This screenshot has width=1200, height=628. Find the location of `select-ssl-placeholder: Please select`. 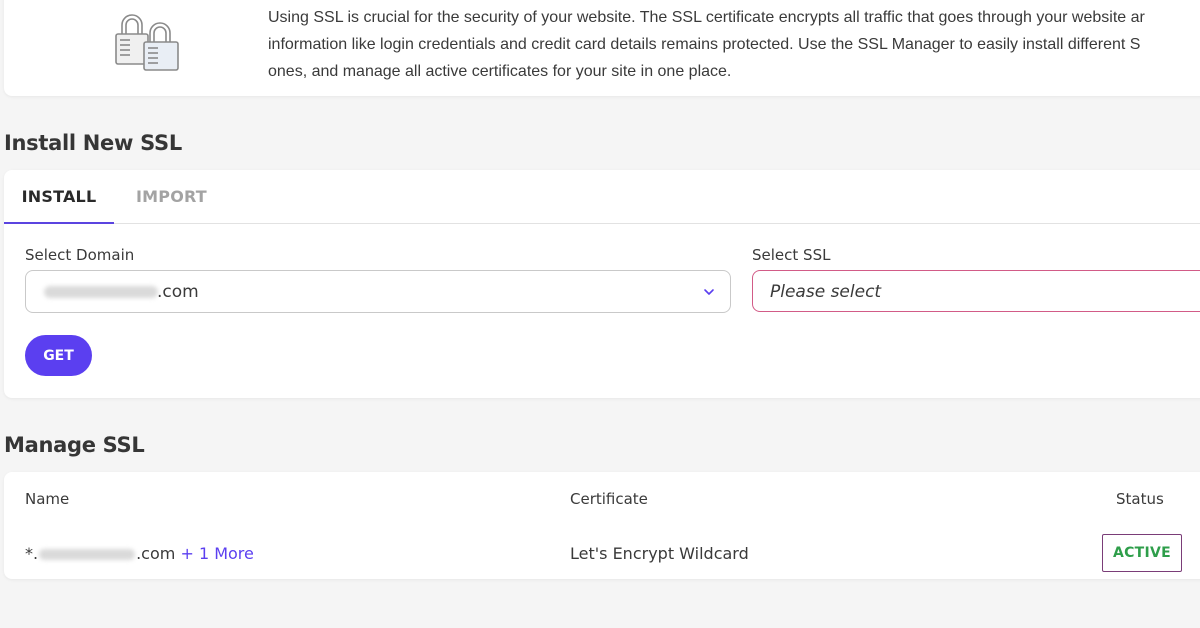

select-ssl-placeholder: Please select is located at coordinates (826, 292).